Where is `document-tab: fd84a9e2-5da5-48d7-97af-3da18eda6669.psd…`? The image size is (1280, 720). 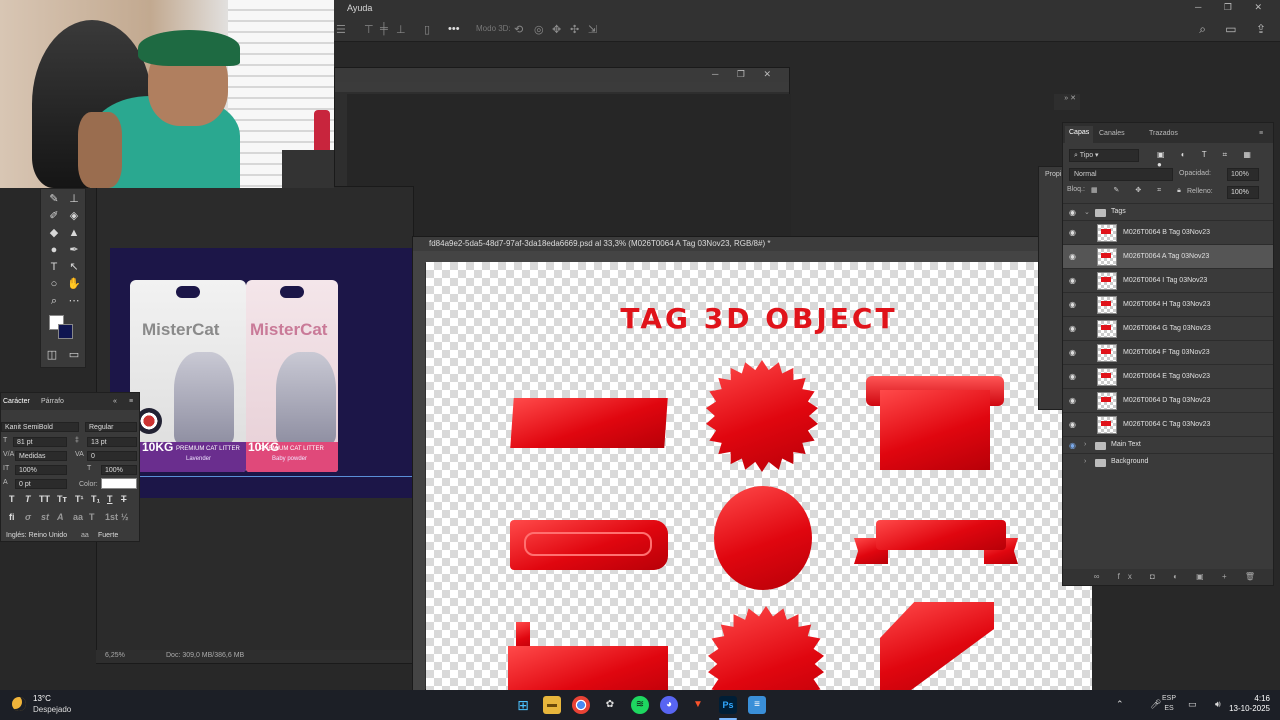
document-tab: fd84a9e2-5da5-48d7-97af-3da18eda6669.psd… is located at coordinates (726, 244).